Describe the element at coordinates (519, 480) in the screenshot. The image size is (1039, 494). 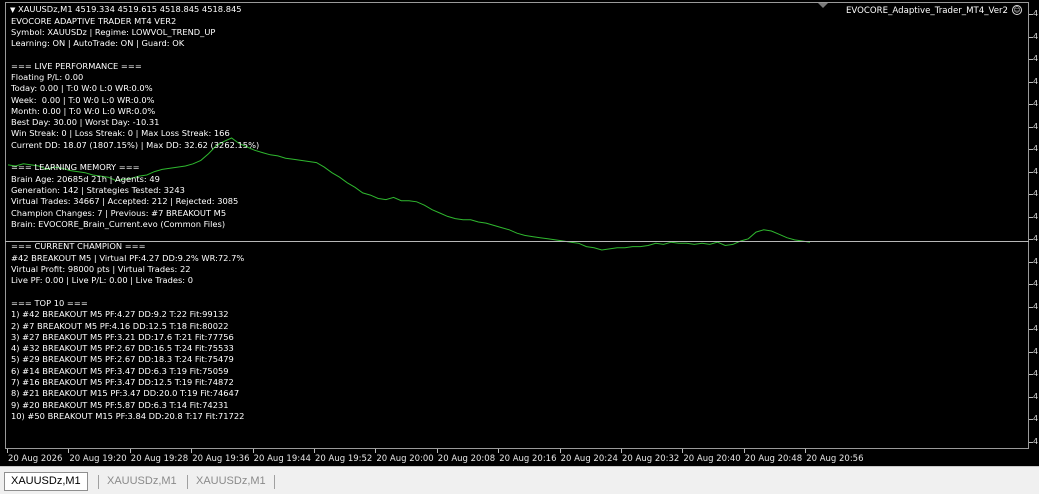
I see `chart-tabs-bar: XAUUSDz,M1 XAUUSDz,M1 XAUUSDz,M1` at that location.